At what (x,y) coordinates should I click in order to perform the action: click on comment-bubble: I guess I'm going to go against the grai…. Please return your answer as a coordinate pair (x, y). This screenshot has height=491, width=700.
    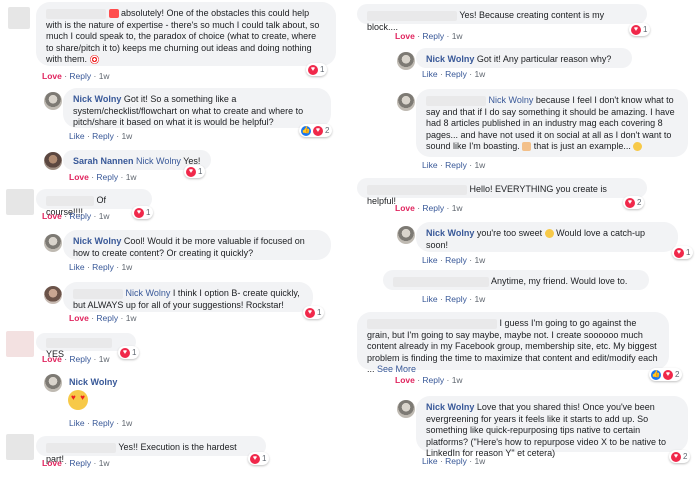
    Looking at the image, I should click on (513, 343).